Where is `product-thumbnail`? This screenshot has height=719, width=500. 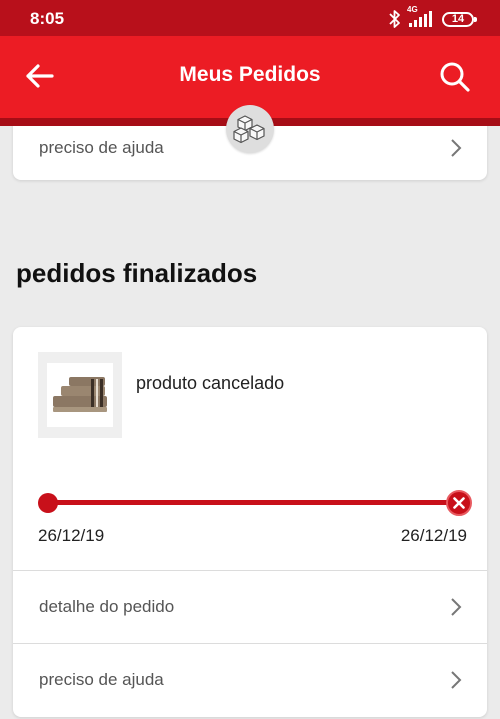
product-thumbnail is located at coordinates (80, 395).